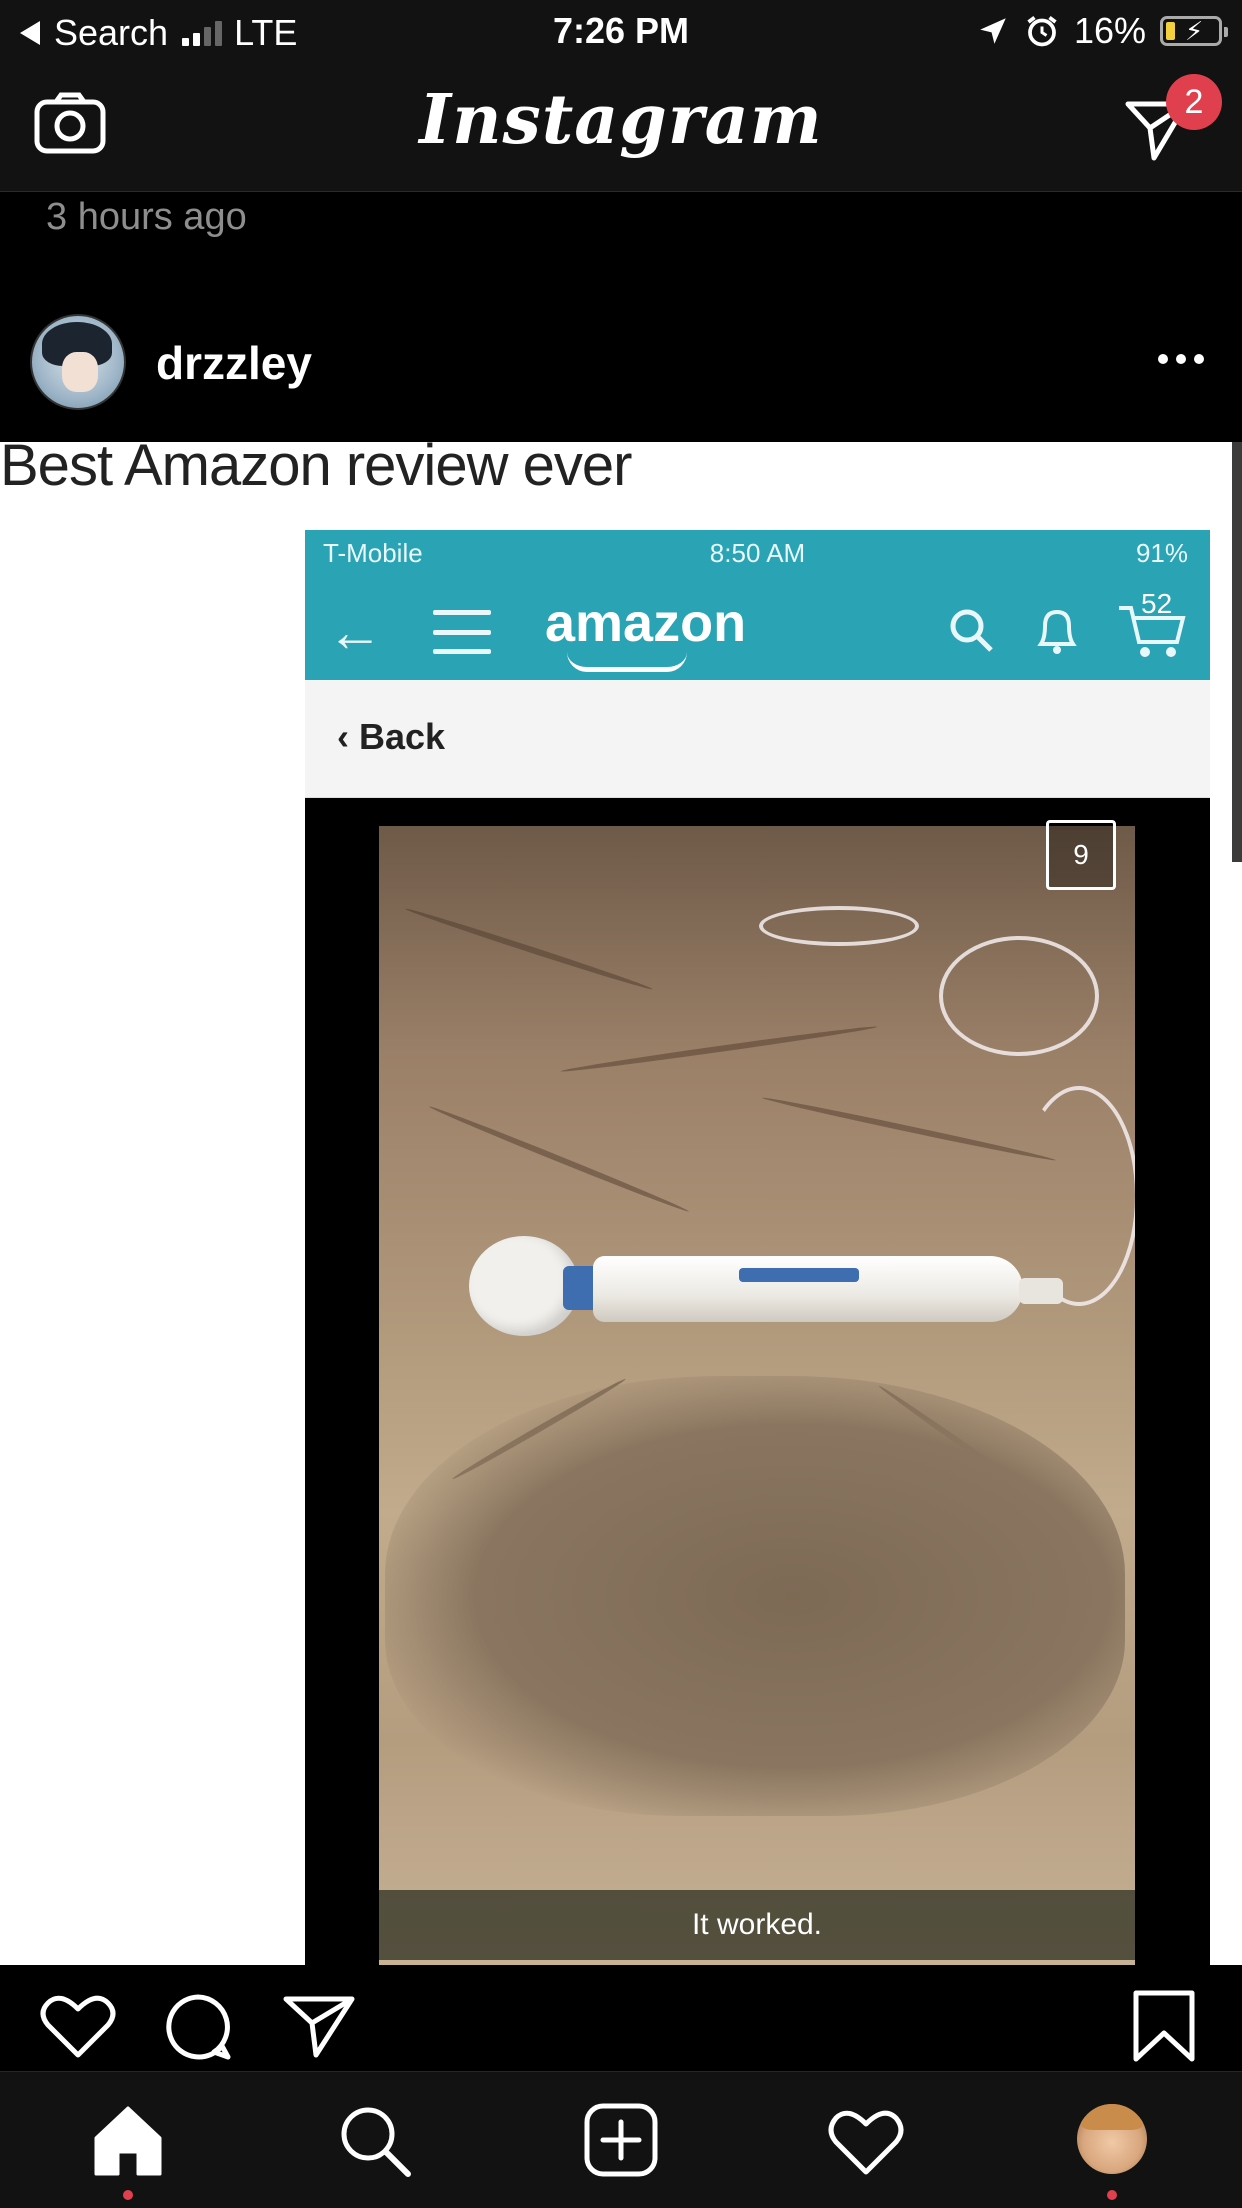 The width and height of the screenshot is (1242, 2208). I want to click on comment-icon, so click(198, 2027).